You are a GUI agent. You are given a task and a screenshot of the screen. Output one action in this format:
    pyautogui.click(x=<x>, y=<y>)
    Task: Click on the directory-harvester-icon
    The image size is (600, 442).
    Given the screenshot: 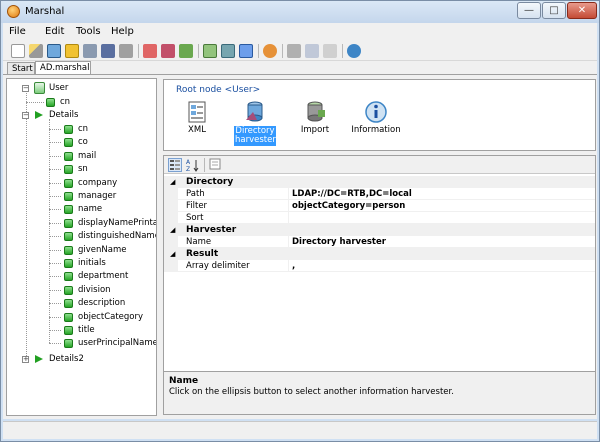 What is the action you would take?
    pyautogui.click(x=255, y=112)
    